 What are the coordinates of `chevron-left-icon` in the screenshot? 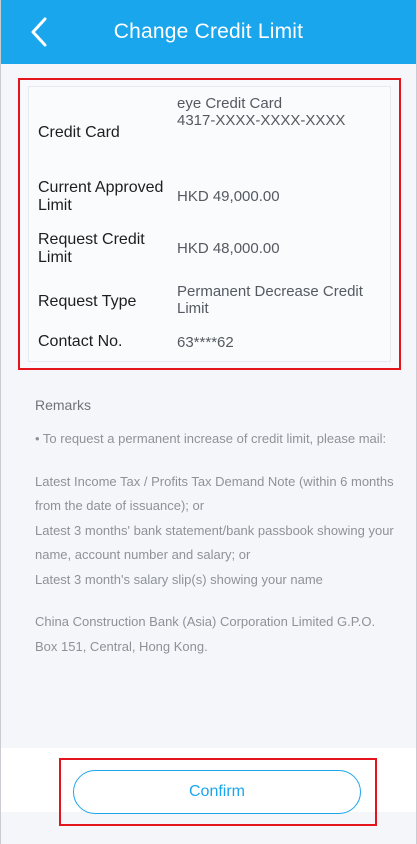 It's located at (39, 32).